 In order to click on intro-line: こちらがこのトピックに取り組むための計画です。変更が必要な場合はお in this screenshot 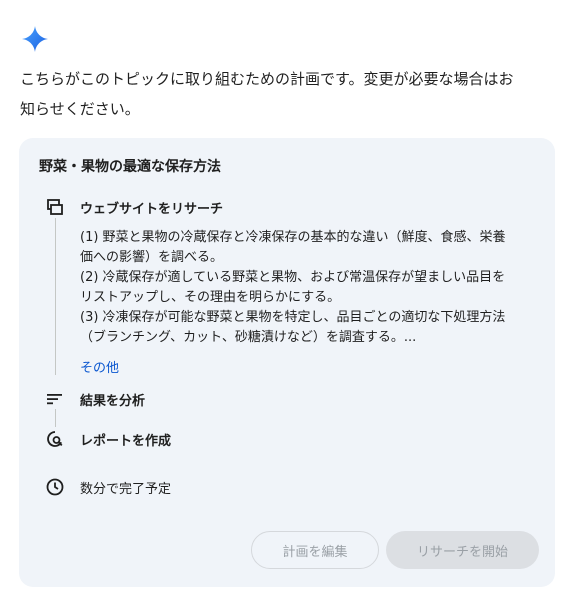, I will do `click(267, 79)`.